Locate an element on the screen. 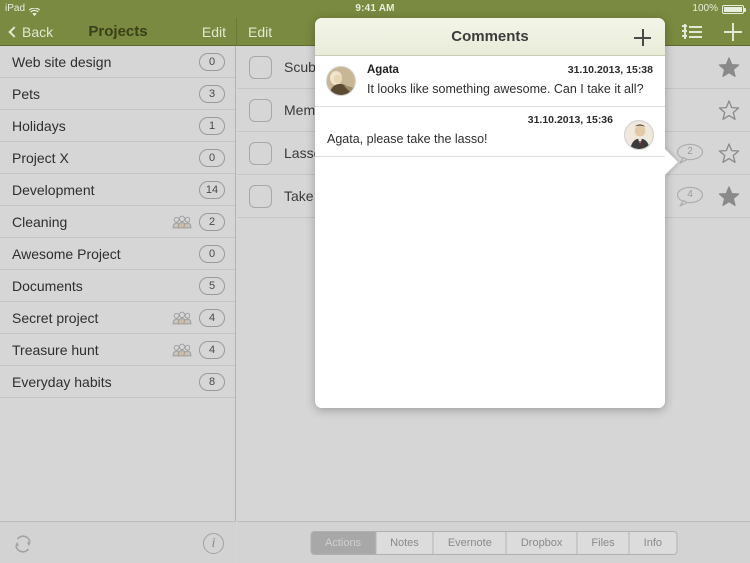 This screenshot has height=563, width=750. project-row-meta: 3 is located at coordinates (217, 93).